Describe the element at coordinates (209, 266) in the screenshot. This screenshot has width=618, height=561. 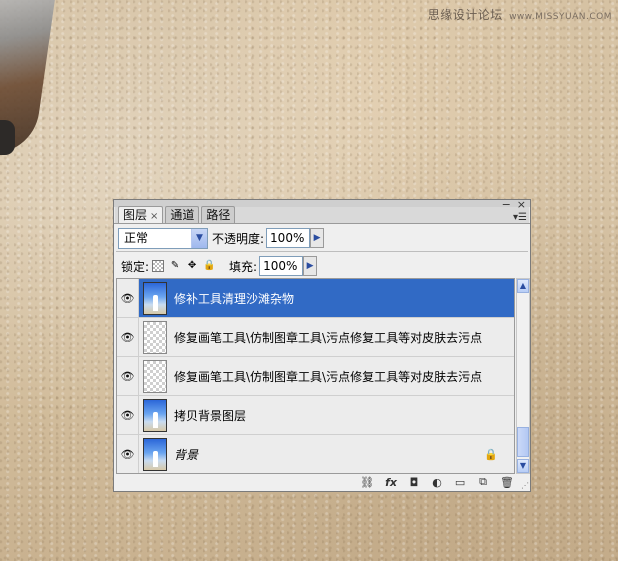
I see `lock-all-icon: 🔒` at that location.